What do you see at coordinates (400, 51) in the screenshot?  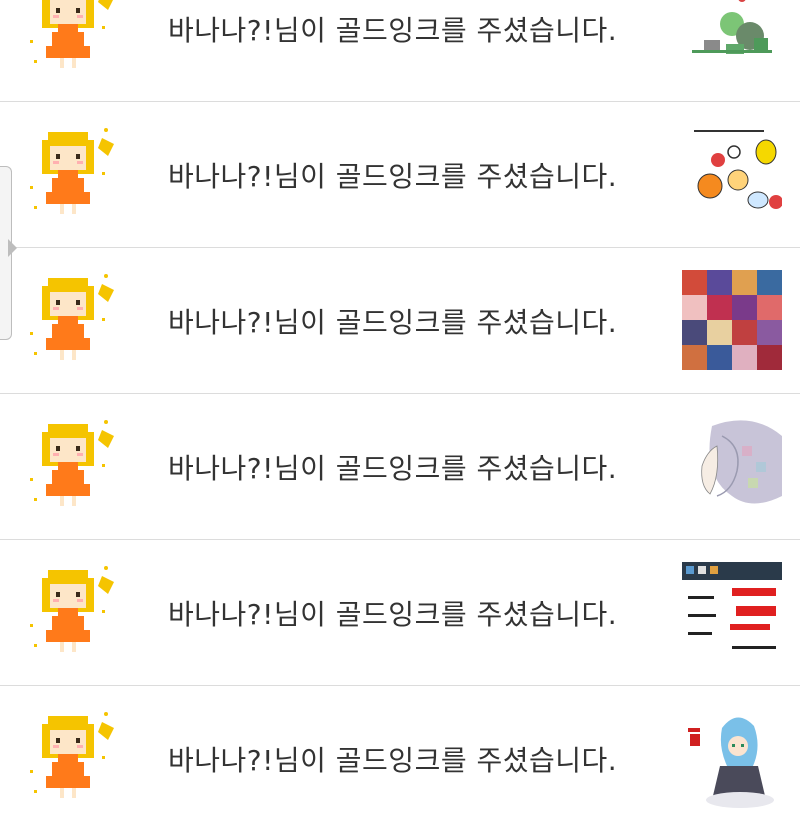 I see `notification-row: 바나나?!님이 골드잉크를 주셨습니다.` at bounding box center [400, 51].